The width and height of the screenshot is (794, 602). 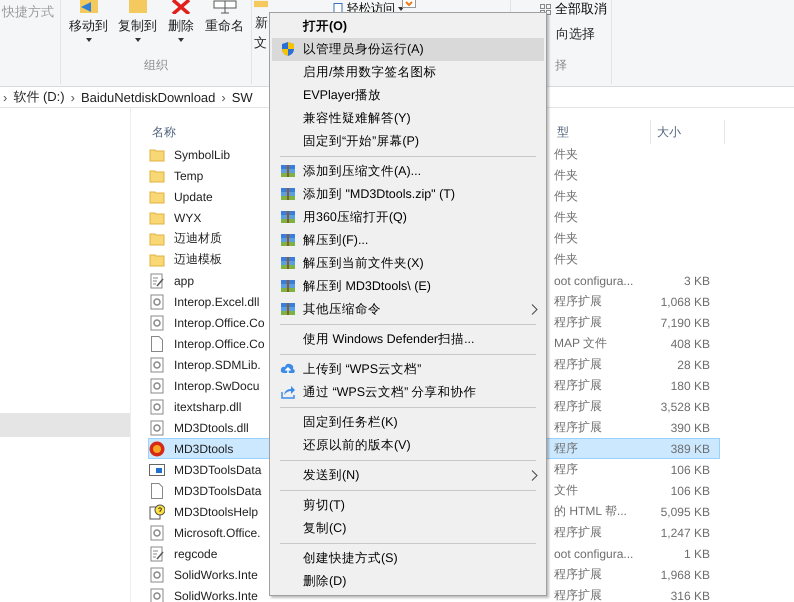 What do you see at coordinates (685, 575) in the screenshot?
I see `file-size: 1,968 KB` at bounding box center [685, 575].